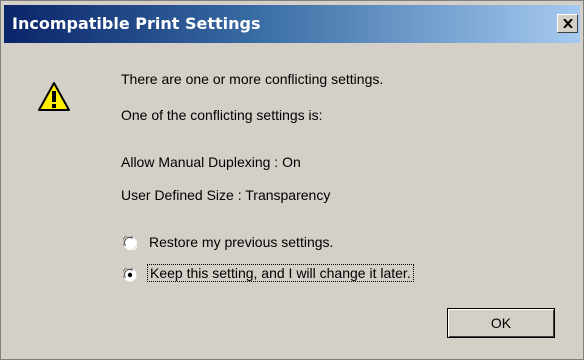 The image size is (584, 360). What do you see at coordinates (136, 23) in the screenshot?
I see `dialog-title: Incompatible Print Settings` at bounding box center [136, 23].